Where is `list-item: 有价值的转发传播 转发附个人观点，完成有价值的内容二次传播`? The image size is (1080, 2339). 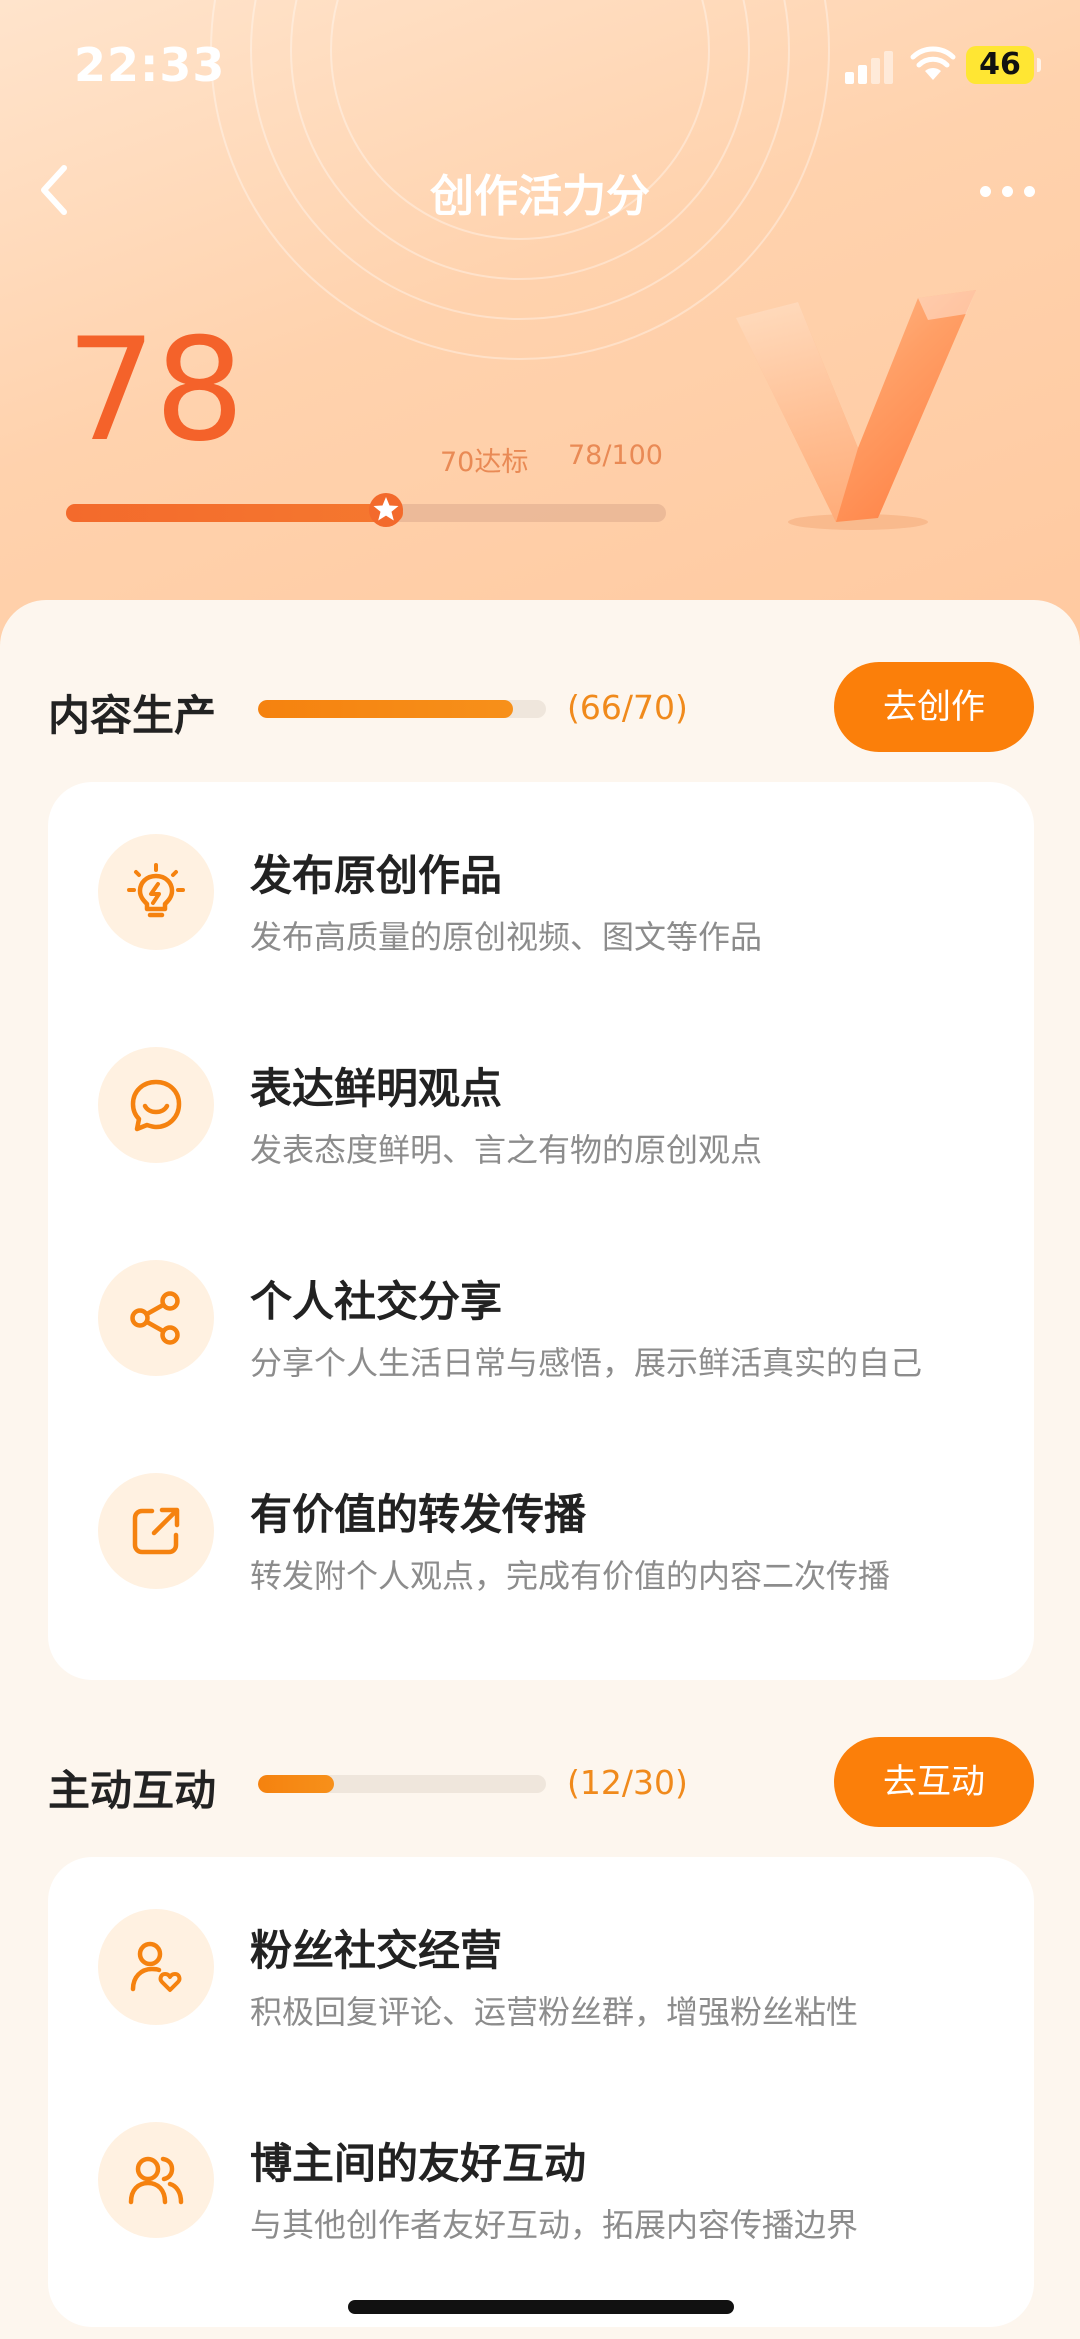 list-item: 有价值的转发传播 转发附个人观点，完成有价值的内容二次传播 is located at coordinates (541, 1523).